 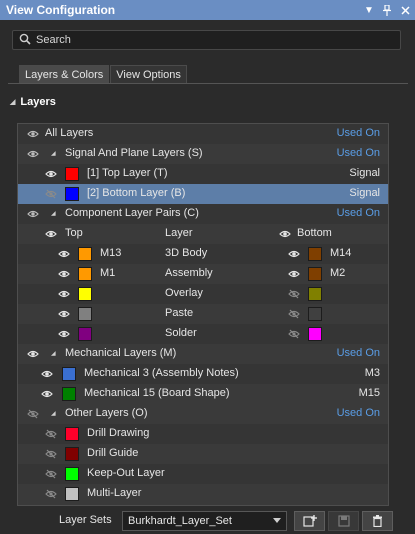 I want to click on pair-name: Assembly, so click(x=189, y=273).